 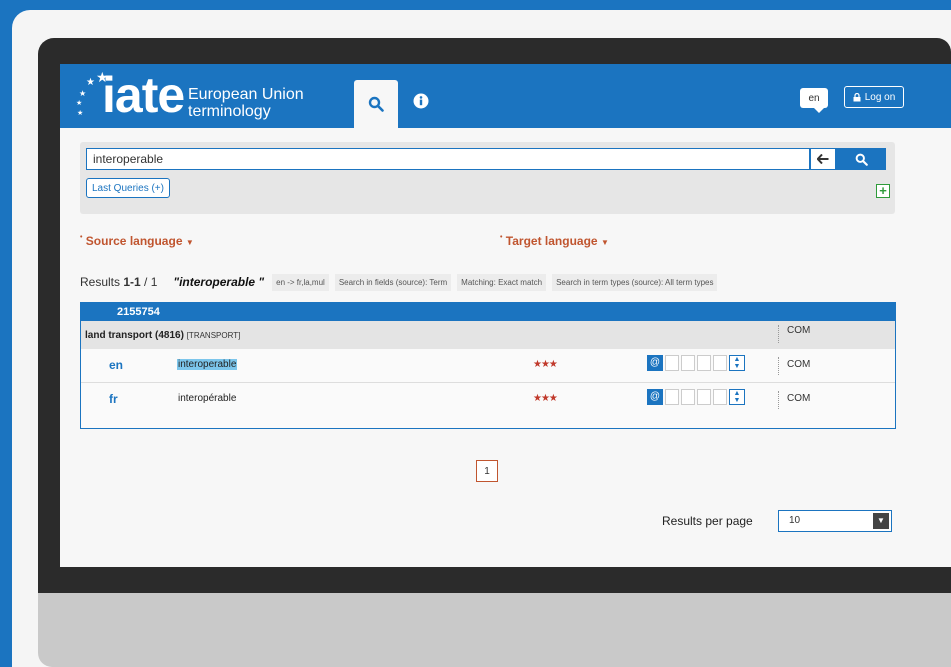 What do you see at coordinates (795, 520) in the screenshot?
I see `results-per-page-value: 10` at bounding box center [795, 520].